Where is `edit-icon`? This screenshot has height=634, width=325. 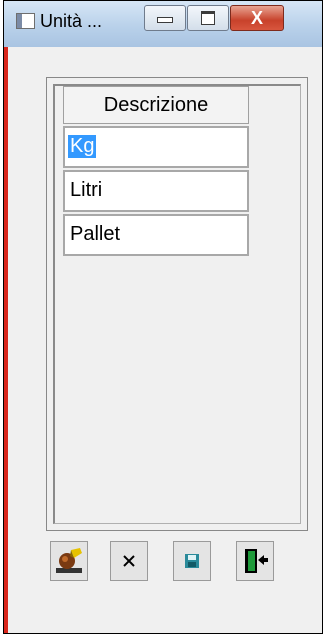 edit-icon is located at coordinates (69, 560).